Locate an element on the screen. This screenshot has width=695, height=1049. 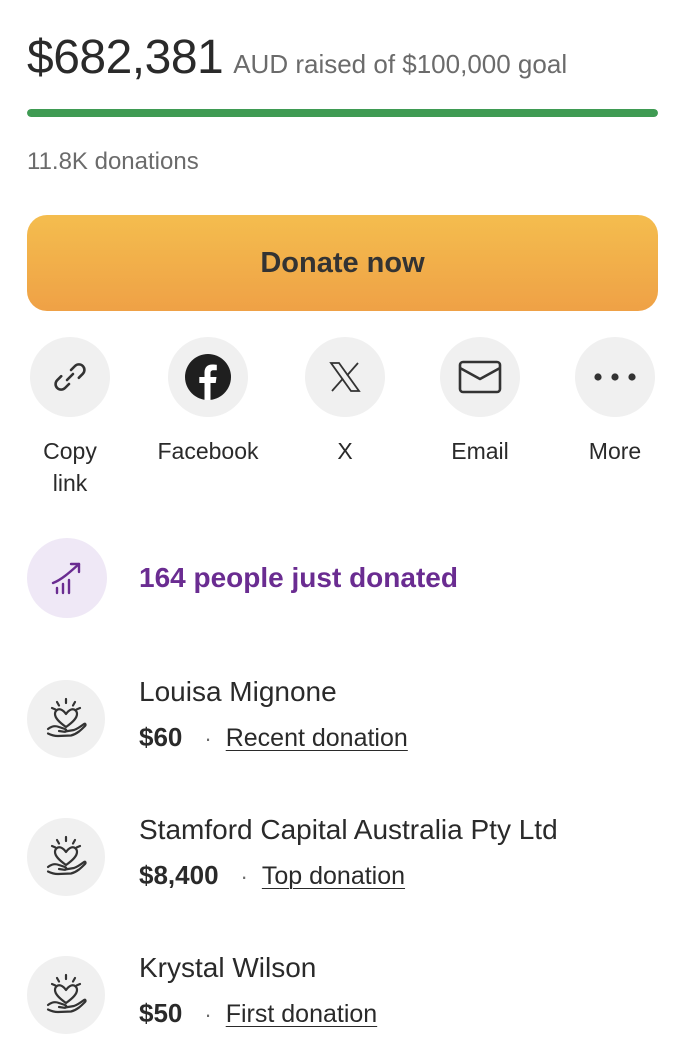
donor-name: Stamford Capital Australia Pty Ltd is located at coordinates (348, 829).